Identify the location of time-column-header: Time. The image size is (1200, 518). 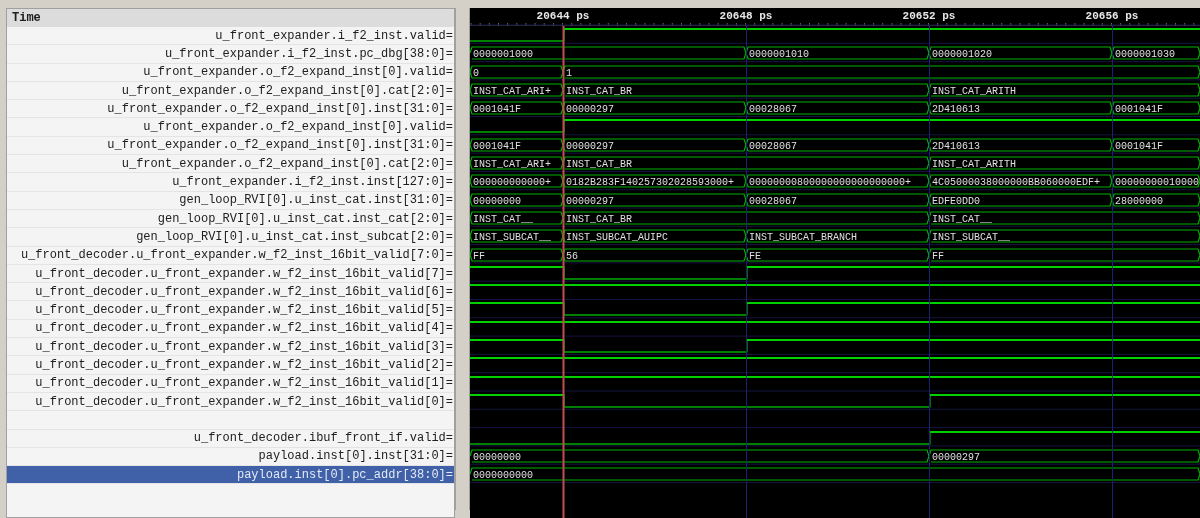
(230, 18).